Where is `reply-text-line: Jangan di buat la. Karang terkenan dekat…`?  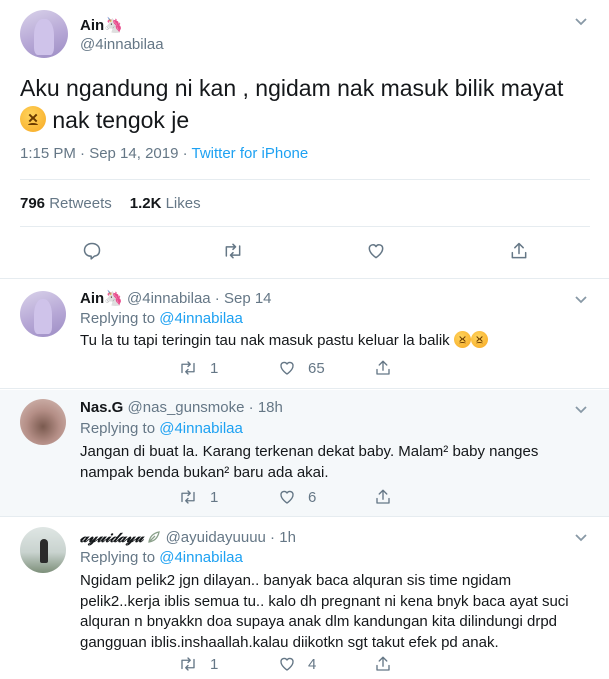
reply-text-line: Jangan di buat la. Karang terkenan dekat… is located at coordinates (309, 451).